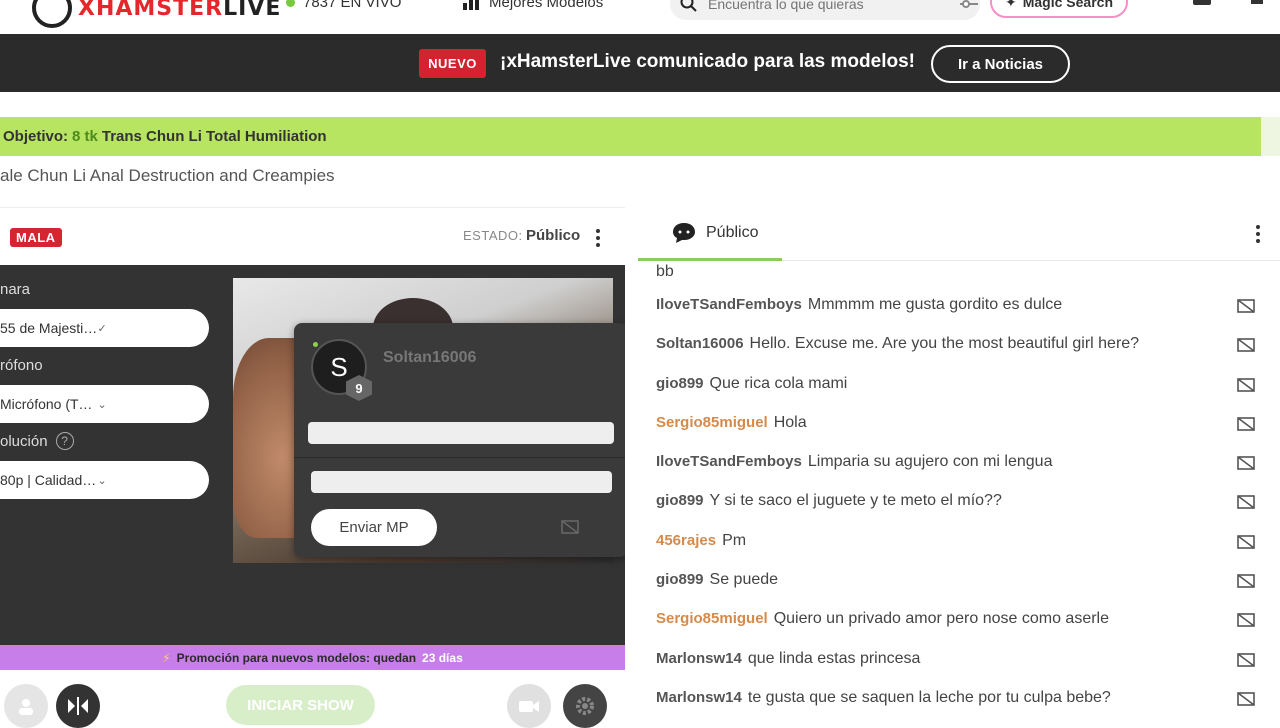  I want to click on notifications-bell-icon, so click(1257, 5).